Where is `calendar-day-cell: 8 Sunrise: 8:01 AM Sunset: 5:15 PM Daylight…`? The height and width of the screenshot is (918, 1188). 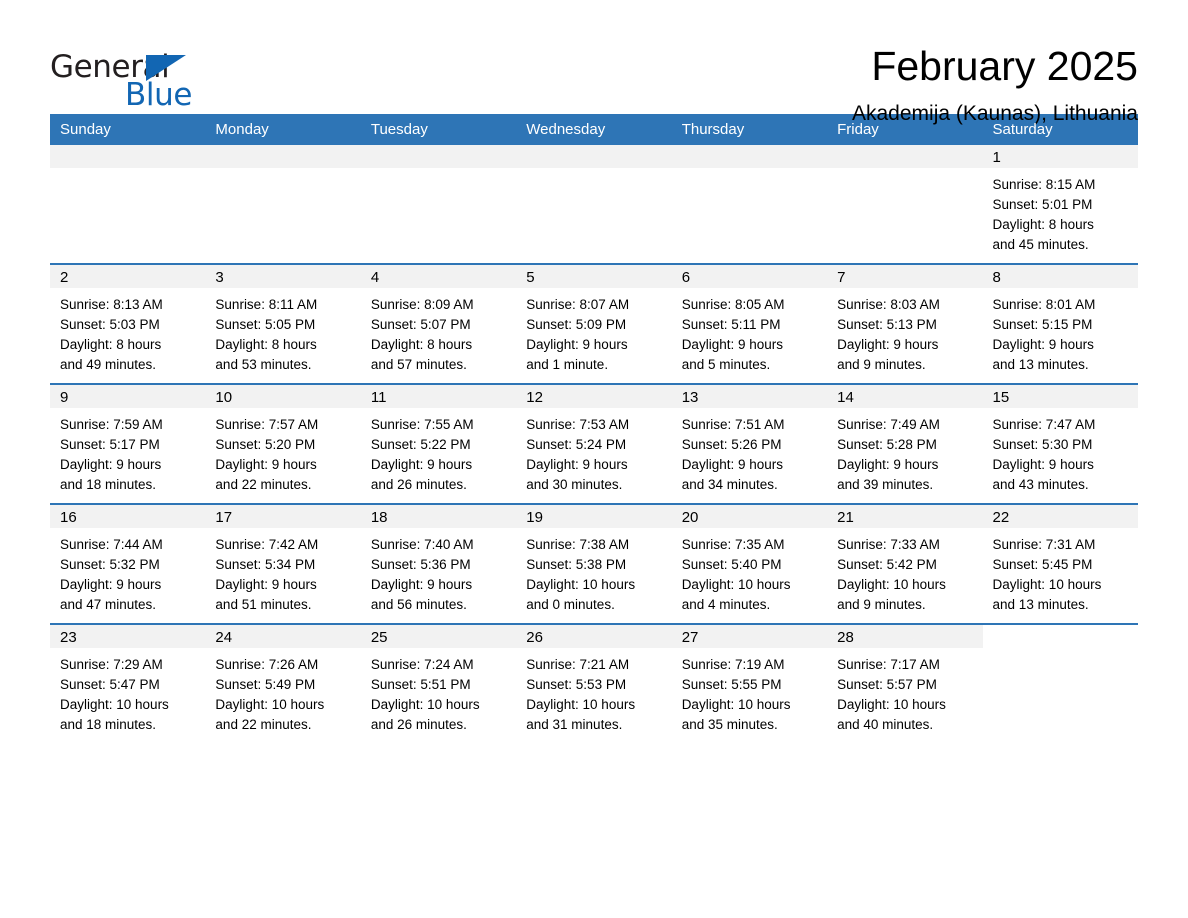
calendar-day-cell: 8 Sunrise: 8:01 AM Sunset: 5:15 PM Daylight… is located at coordinates (1060, 323).